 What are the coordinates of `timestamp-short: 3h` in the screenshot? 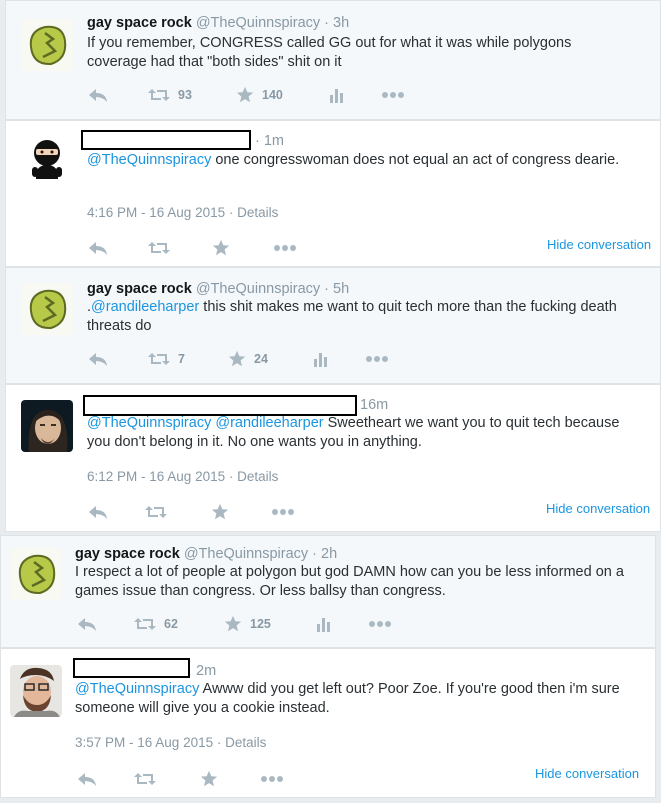 It's located at (341, 23).